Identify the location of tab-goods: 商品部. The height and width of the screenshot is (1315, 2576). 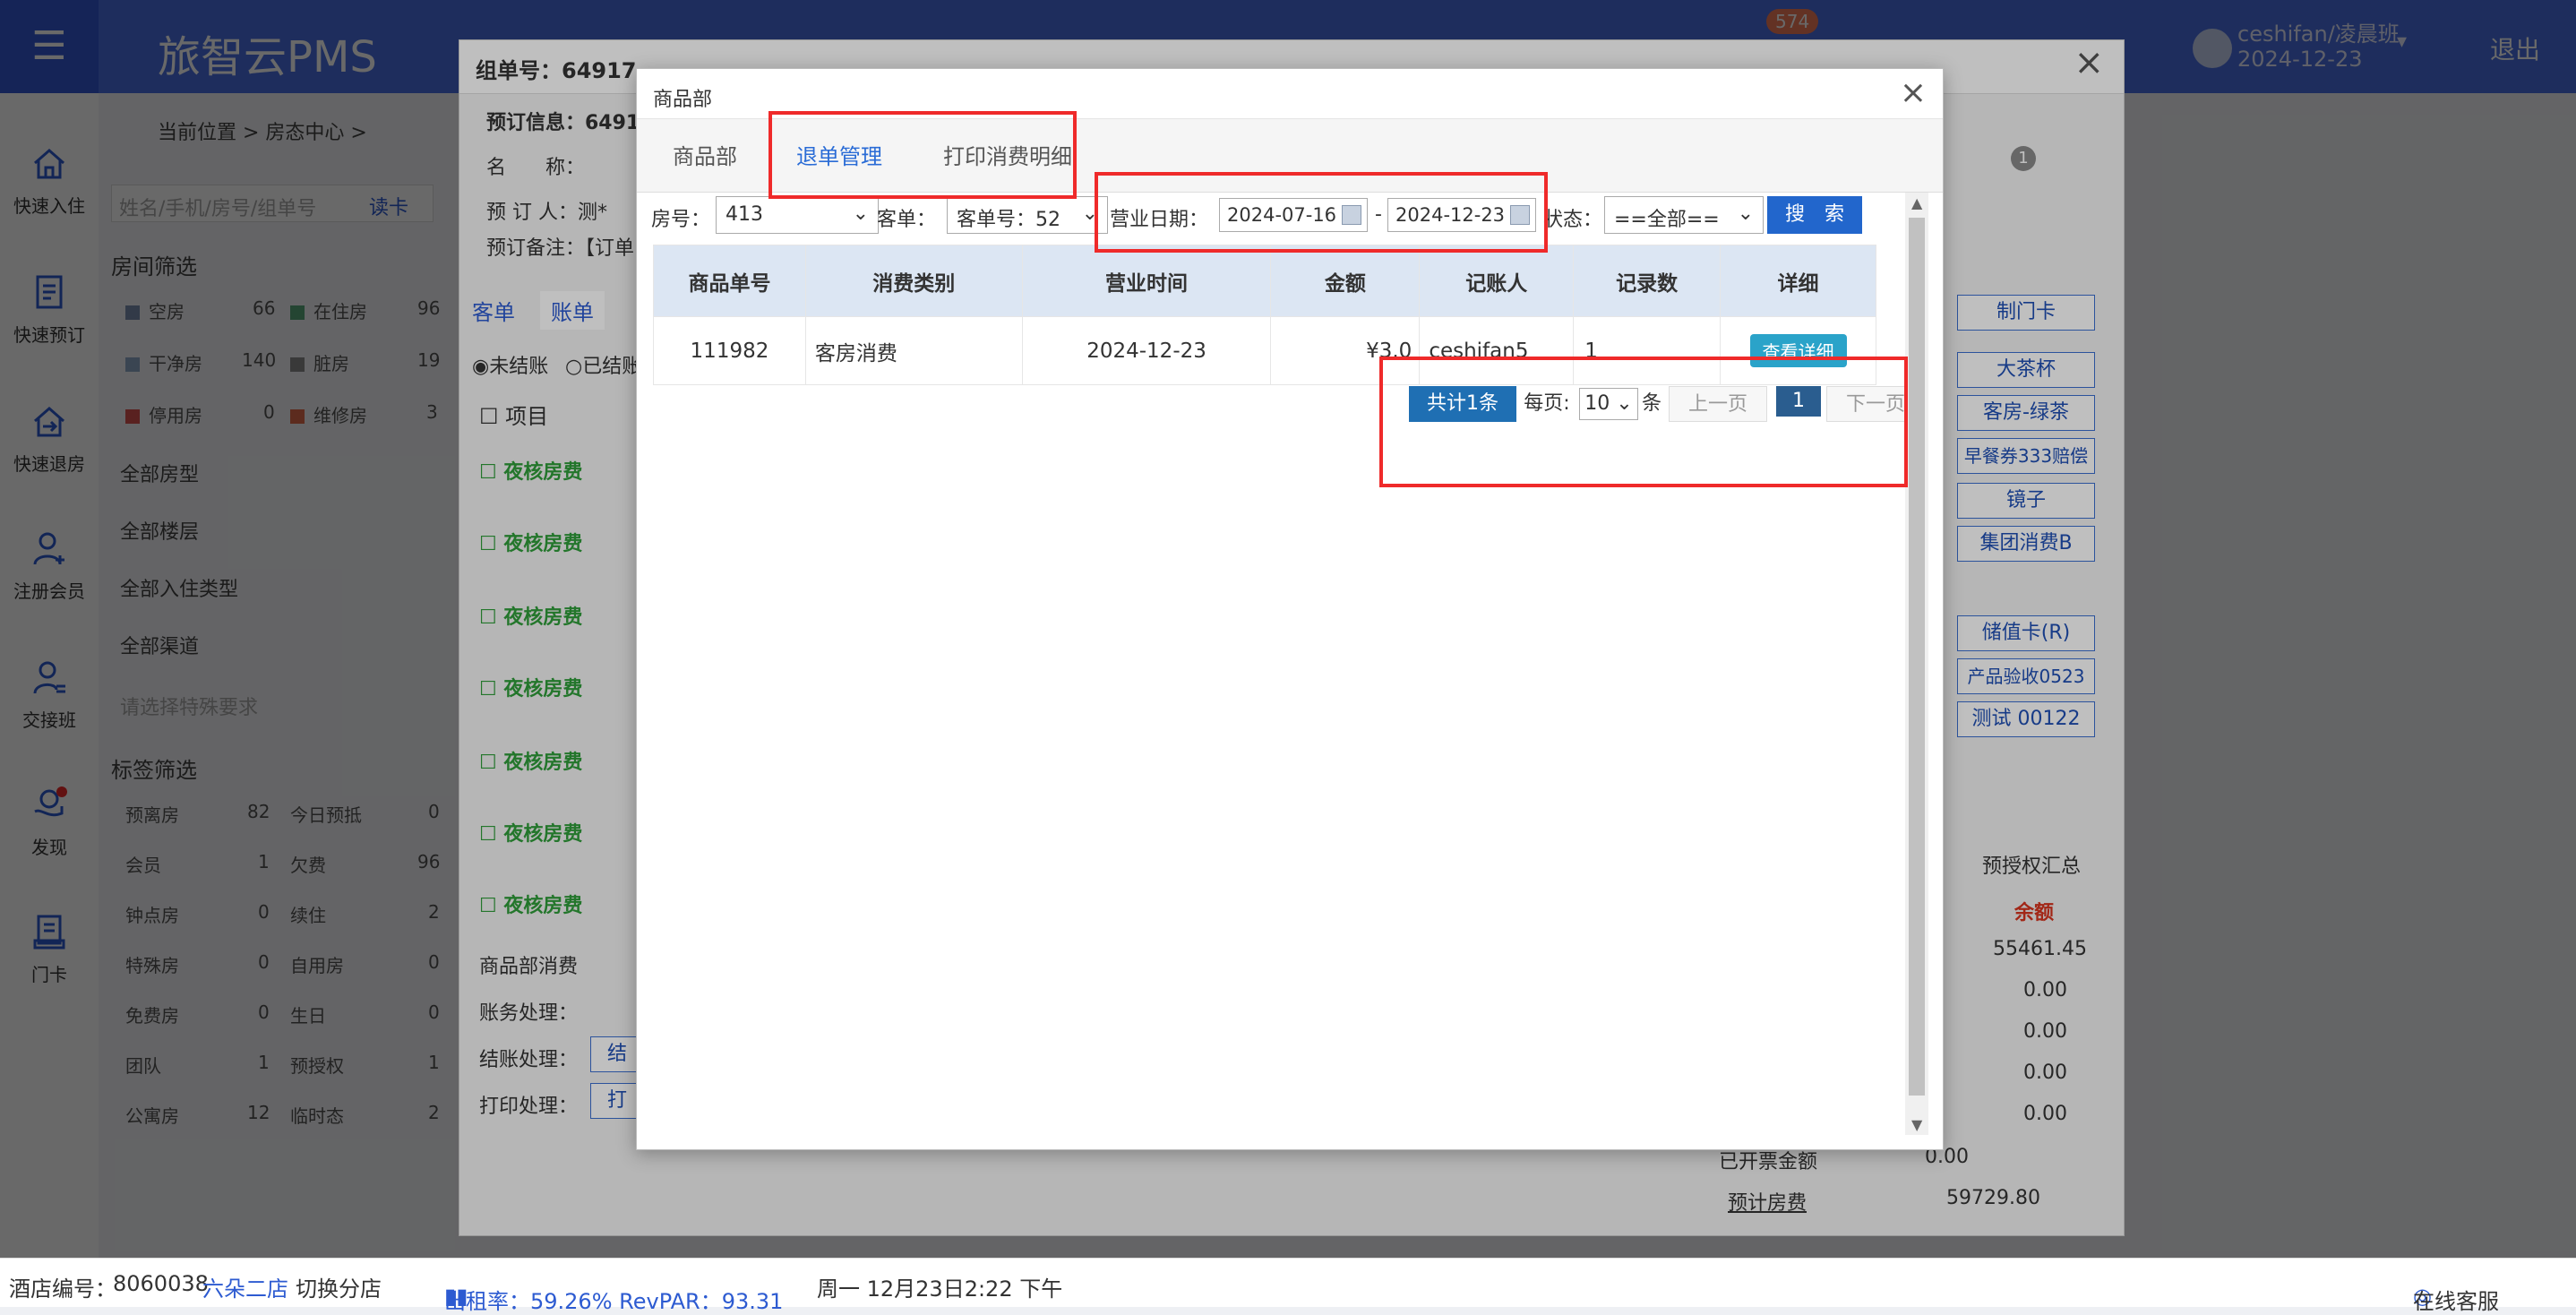
(705, 154).